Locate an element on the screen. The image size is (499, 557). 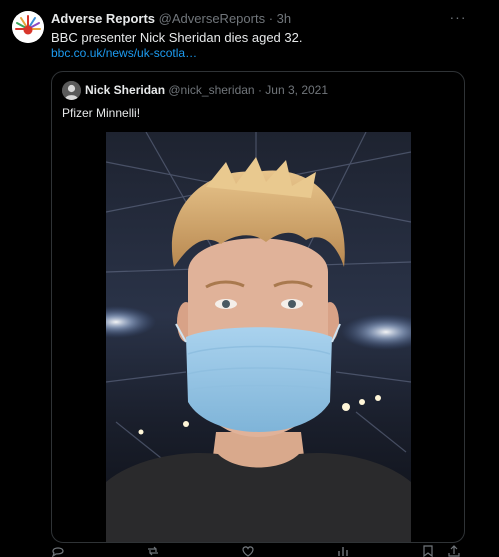
quoted-date: Jun 3, 2021 is located at coordinates (296, 90).